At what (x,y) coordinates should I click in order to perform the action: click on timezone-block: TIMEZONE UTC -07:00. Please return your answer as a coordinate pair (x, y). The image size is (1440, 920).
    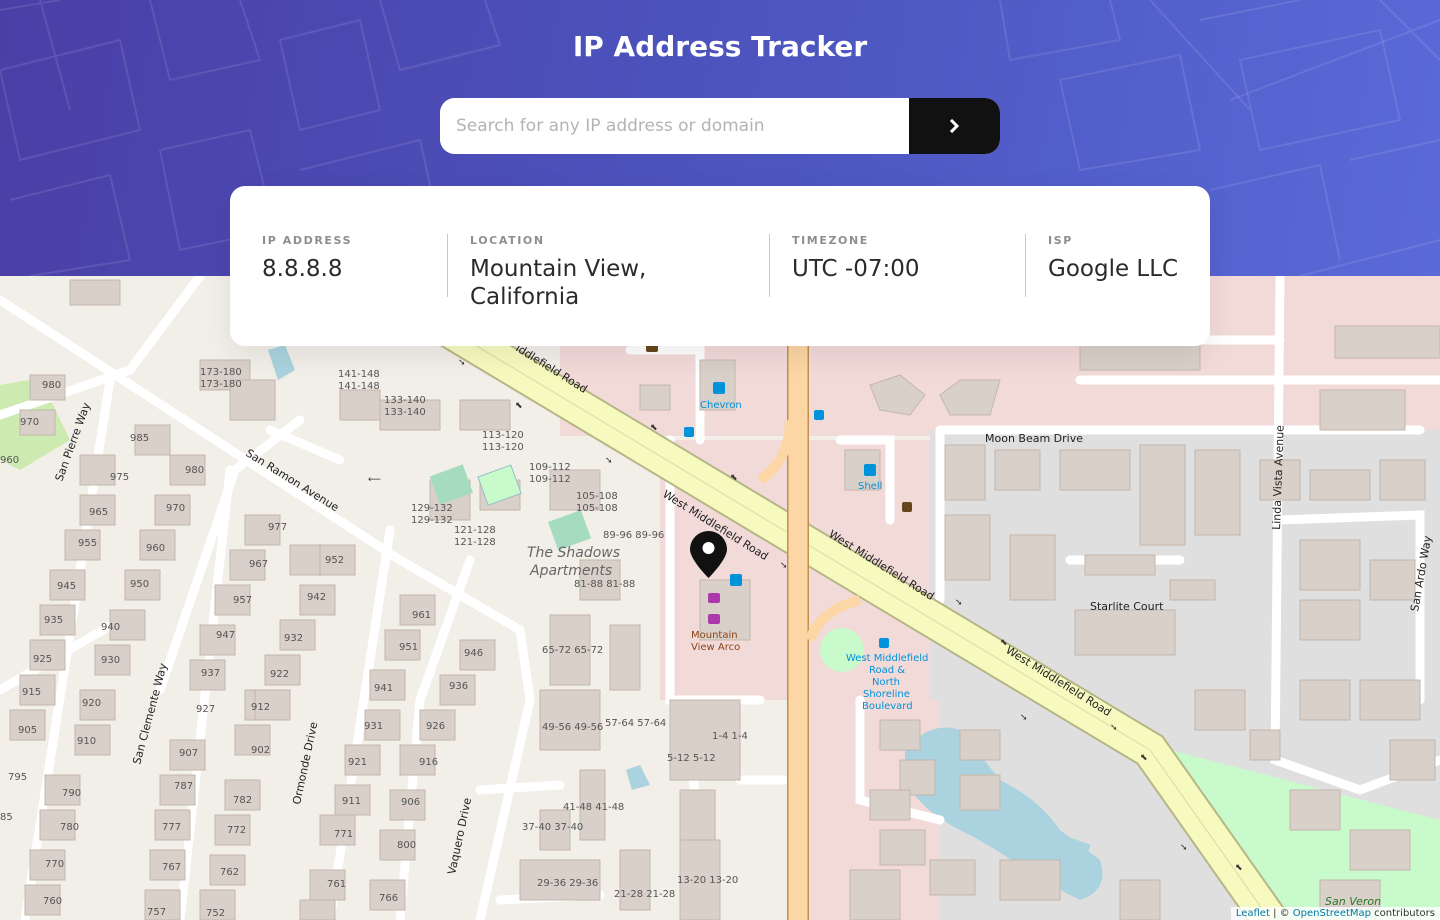
    Looking at the image, I should click on (856, 258).